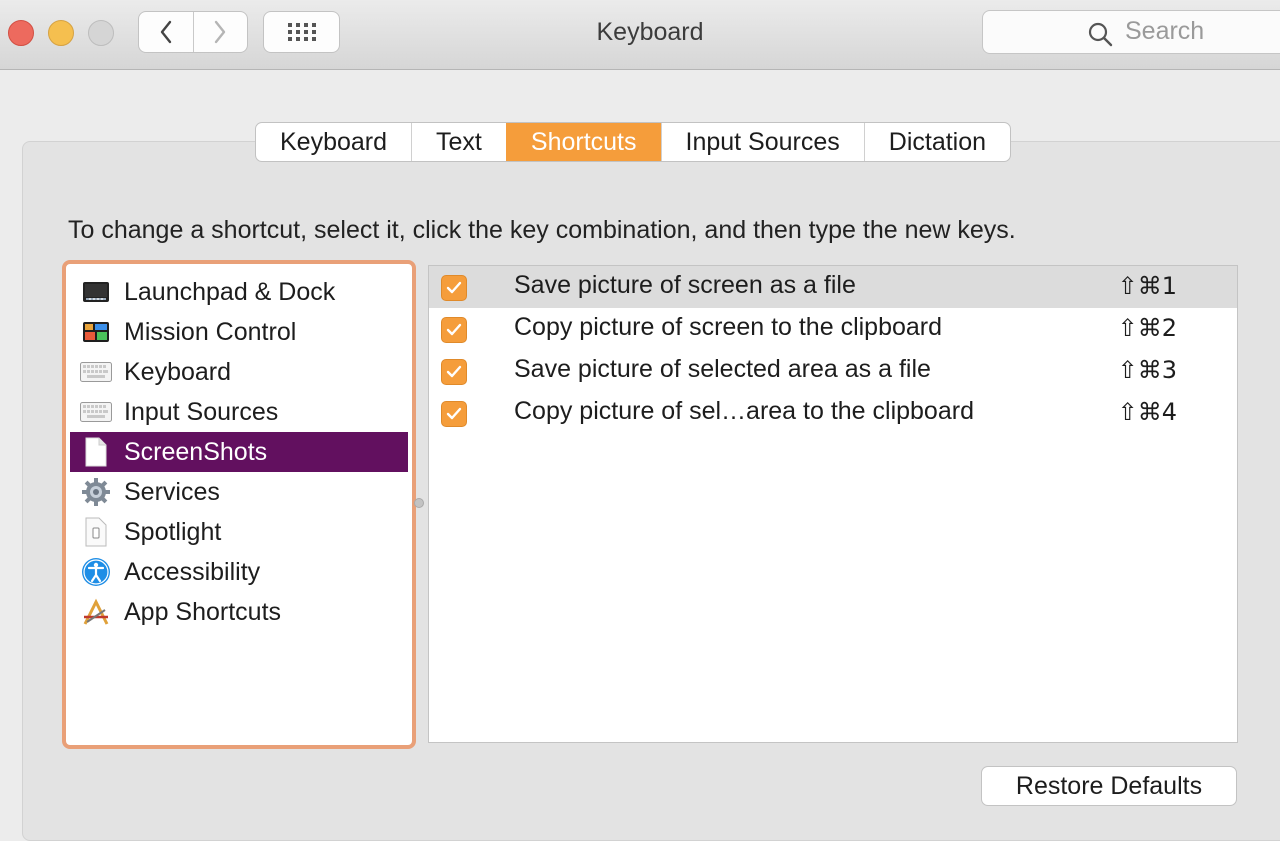 The width and height of the screenshot is (1280, 841). I want to click on input-sources-icon, so click(96, 412).